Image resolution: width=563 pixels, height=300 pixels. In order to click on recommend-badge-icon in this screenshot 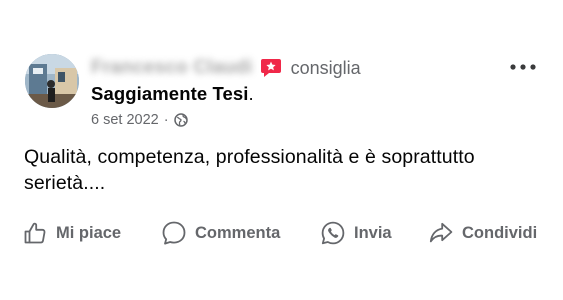, I will do `click(271, 68)`.